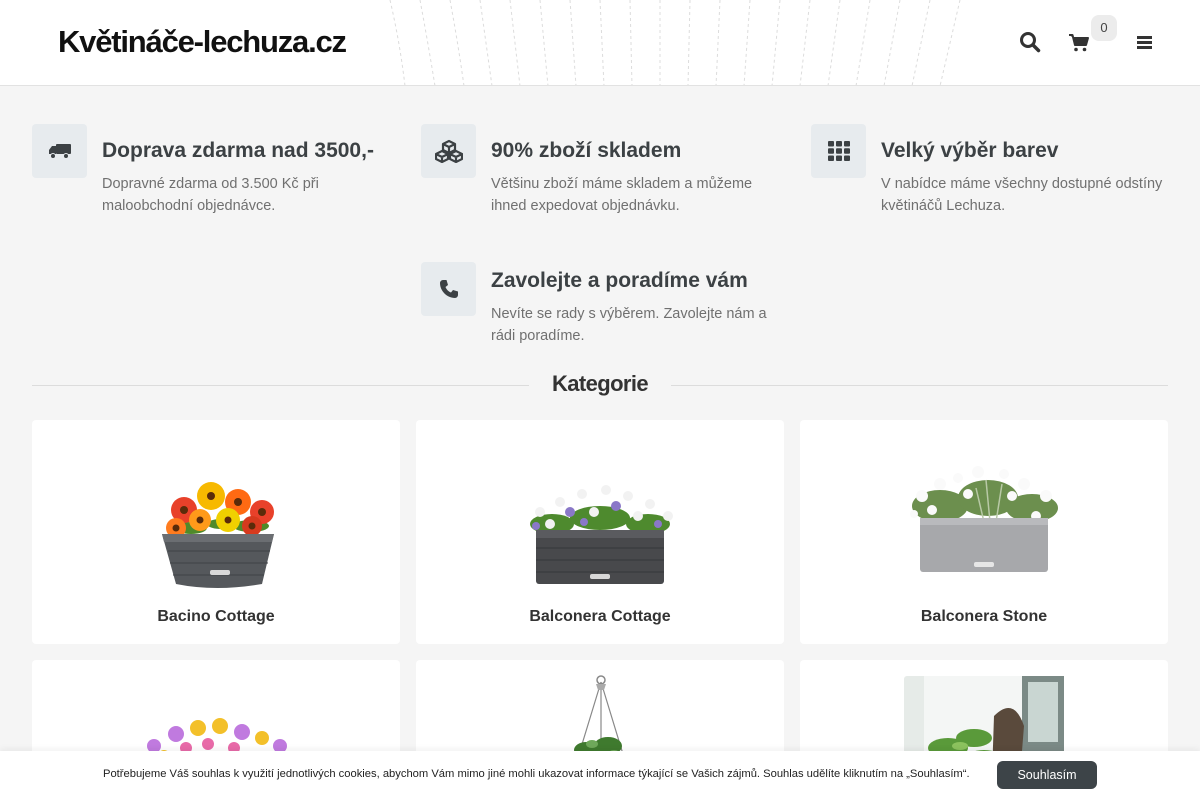  What do you see at coordinates (619, 280) in the screenshot?
I see `feature-title: Zavolejte a poradíme vám` at bounding box center [619, 280].